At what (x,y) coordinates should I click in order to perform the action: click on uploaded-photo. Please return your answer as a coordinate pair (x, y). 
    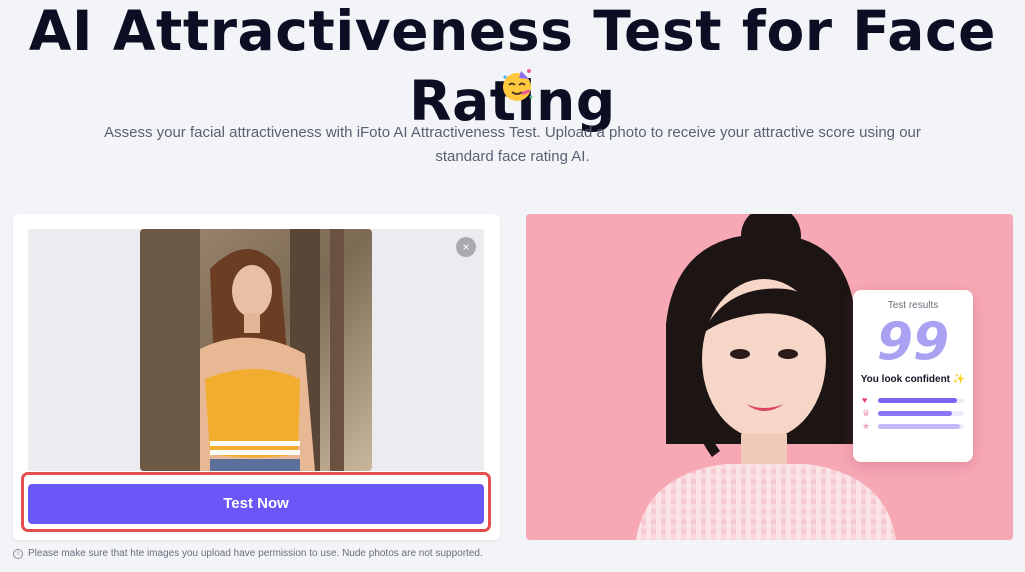
    Looking at the image, I should click on (256, 350).